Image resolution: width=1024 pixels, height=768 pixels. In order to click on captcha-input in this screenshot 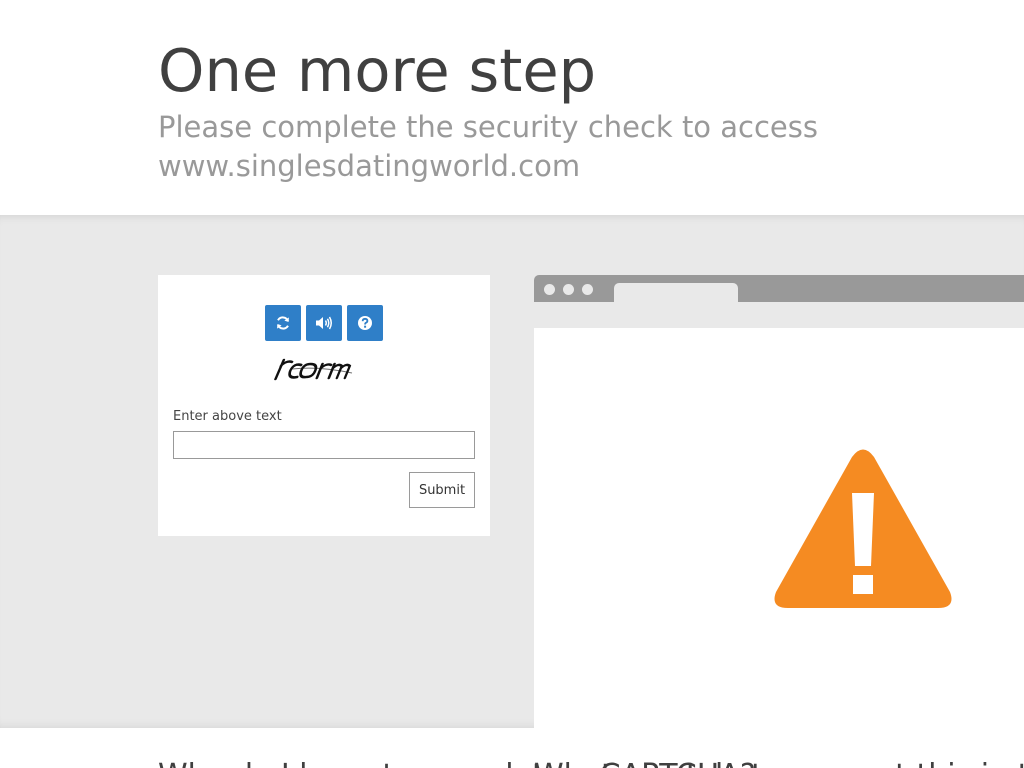, I will do `click(324, 445)`.